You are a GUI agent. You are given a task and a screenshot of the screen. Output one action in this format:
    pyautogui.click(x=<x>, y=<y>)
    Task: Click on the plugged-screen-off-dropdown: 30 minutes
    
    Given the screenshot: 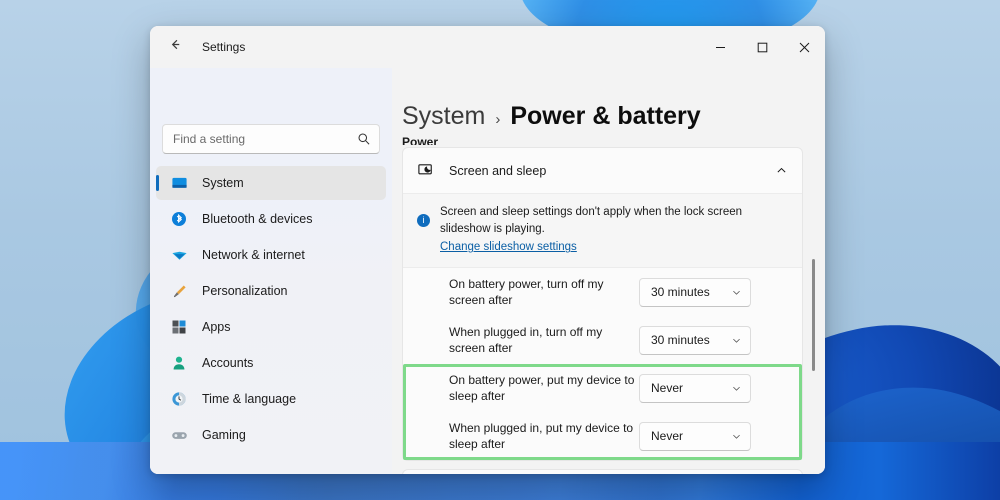 What is the action you would take?
    pyautogui.click(x=695, y=340)
    